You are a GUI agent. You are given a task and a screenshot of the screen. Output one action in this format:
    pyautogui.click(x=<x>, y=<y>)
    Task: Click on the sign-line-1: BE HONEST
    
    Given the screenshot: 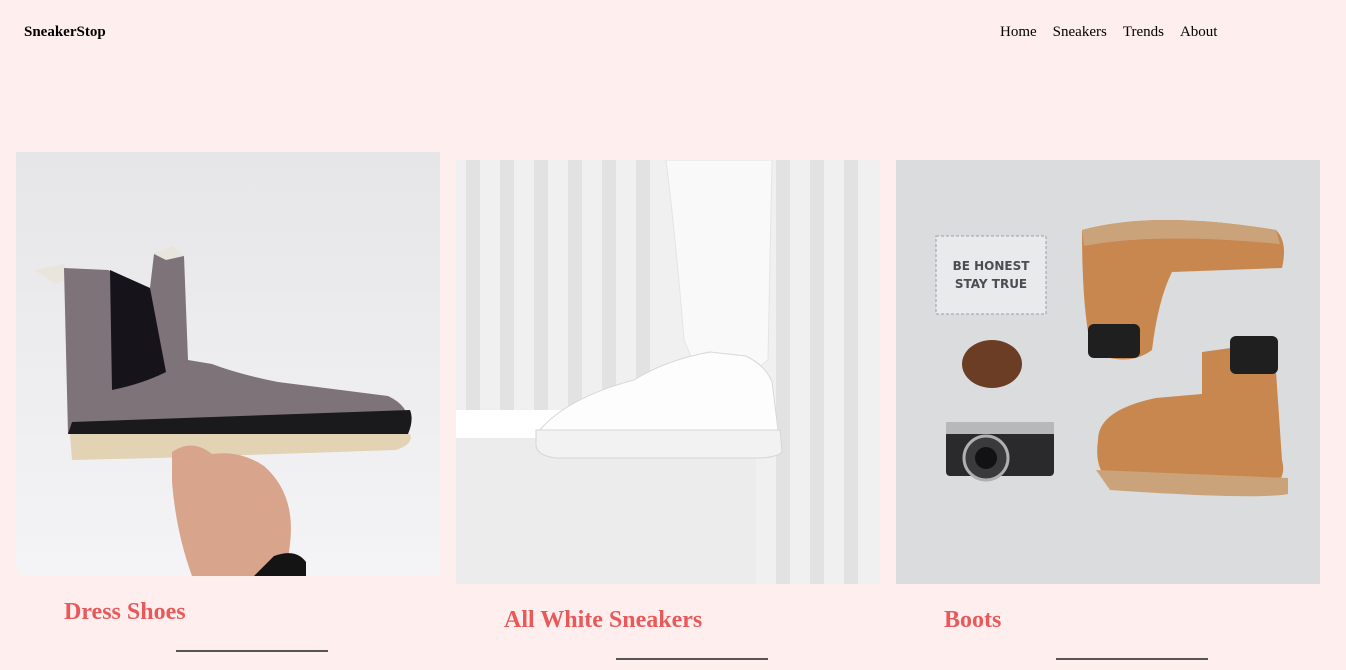 What is the action you would take?
    pyautogui.click(x=992, y=266)
    